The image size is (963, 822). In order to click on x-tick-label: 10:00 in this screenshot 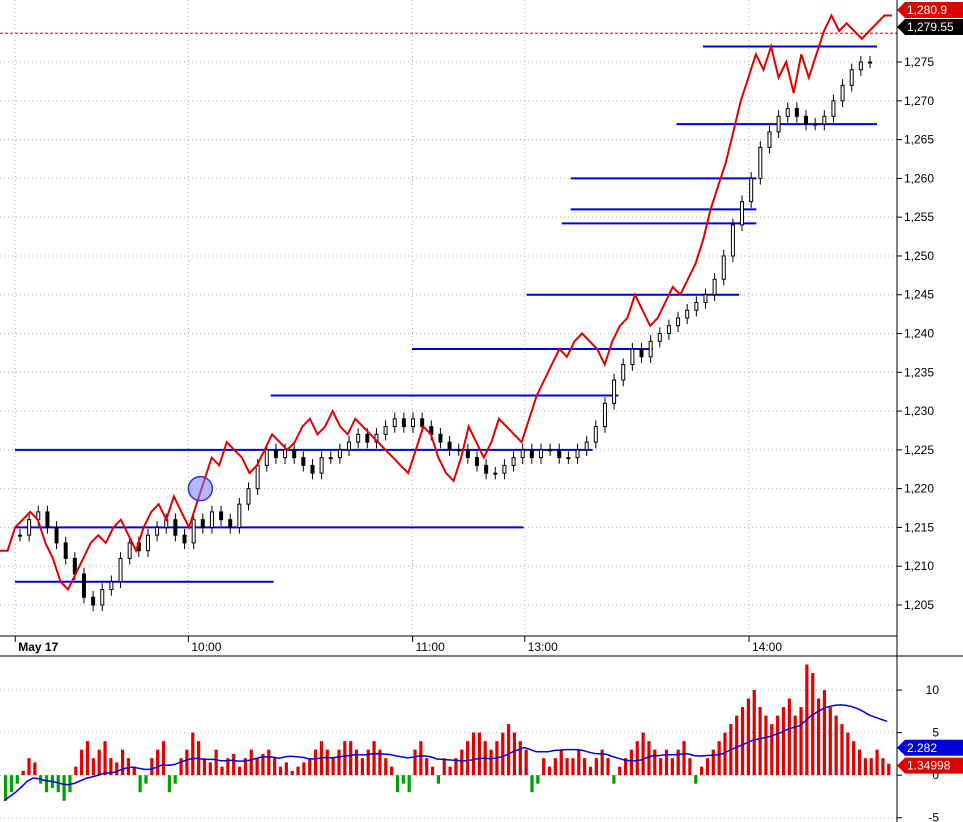, I will do `click(206, 647)`.